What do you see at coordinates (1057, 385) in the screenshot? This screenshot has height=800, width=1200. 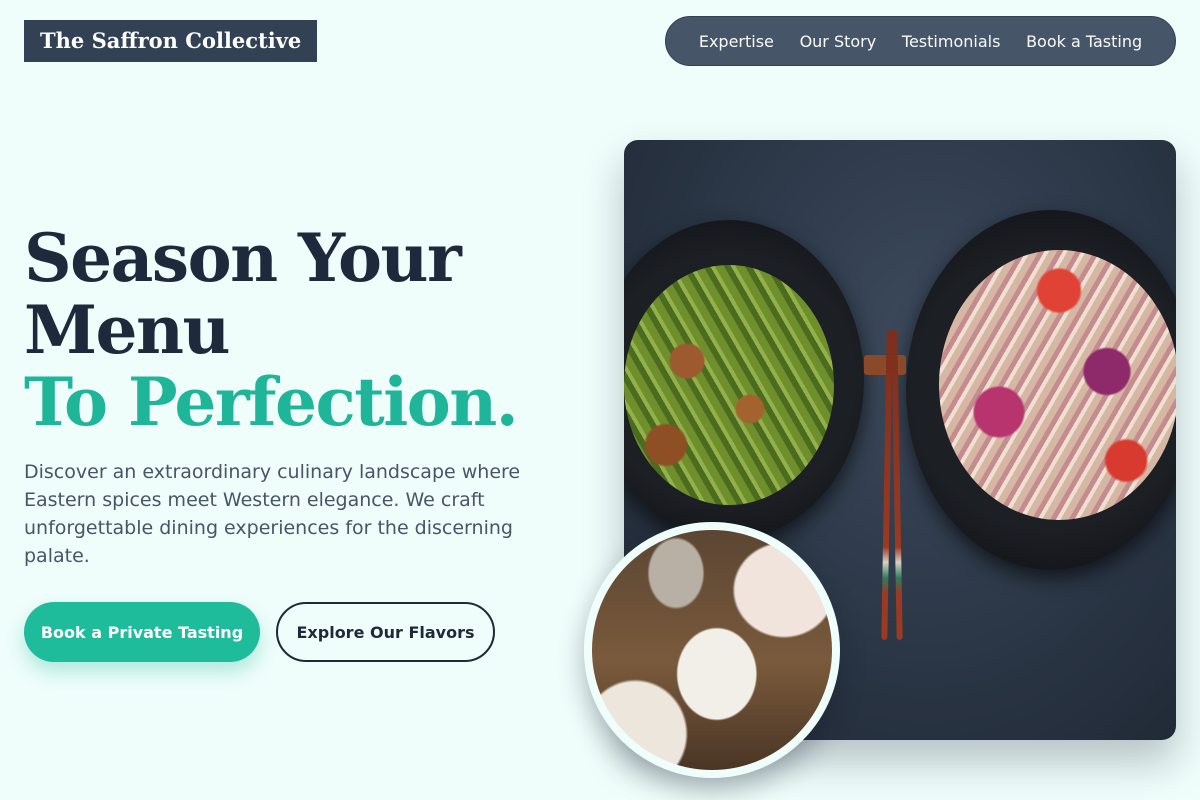 I see `salad-dish` at bounding box center [1057, 385].